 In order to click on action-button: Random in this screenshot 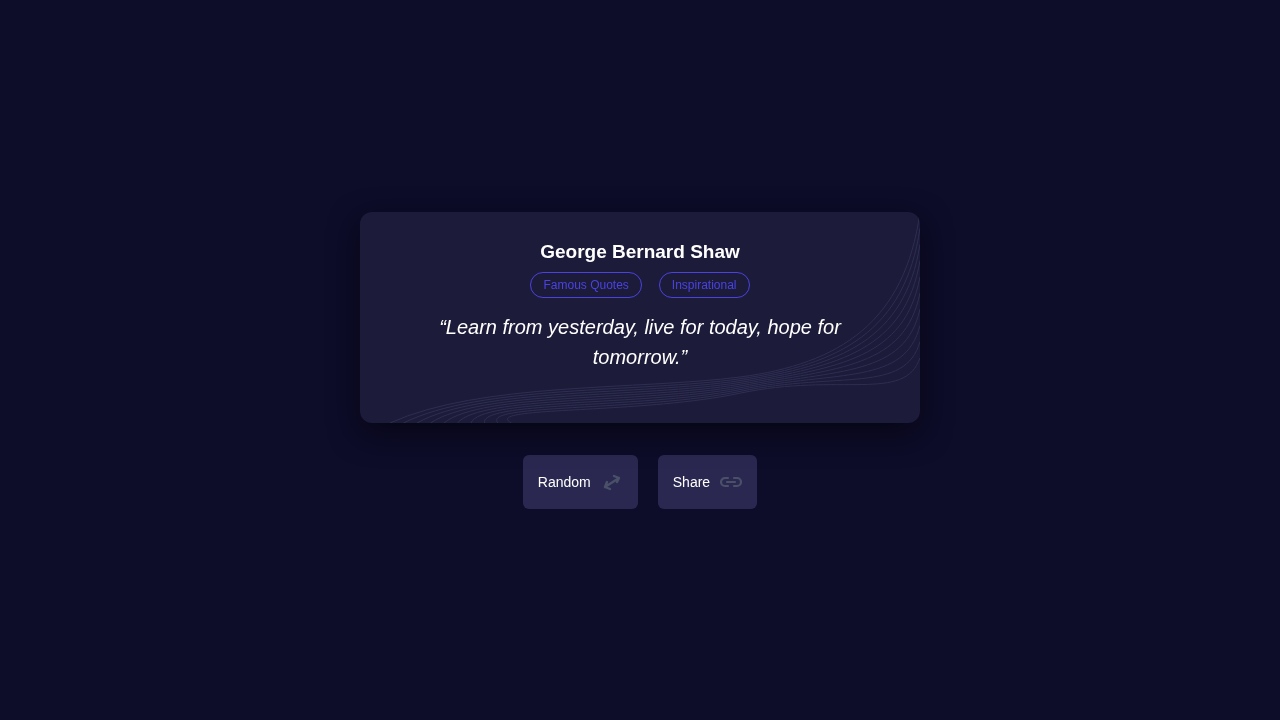, I will do `click(580, 482)`.